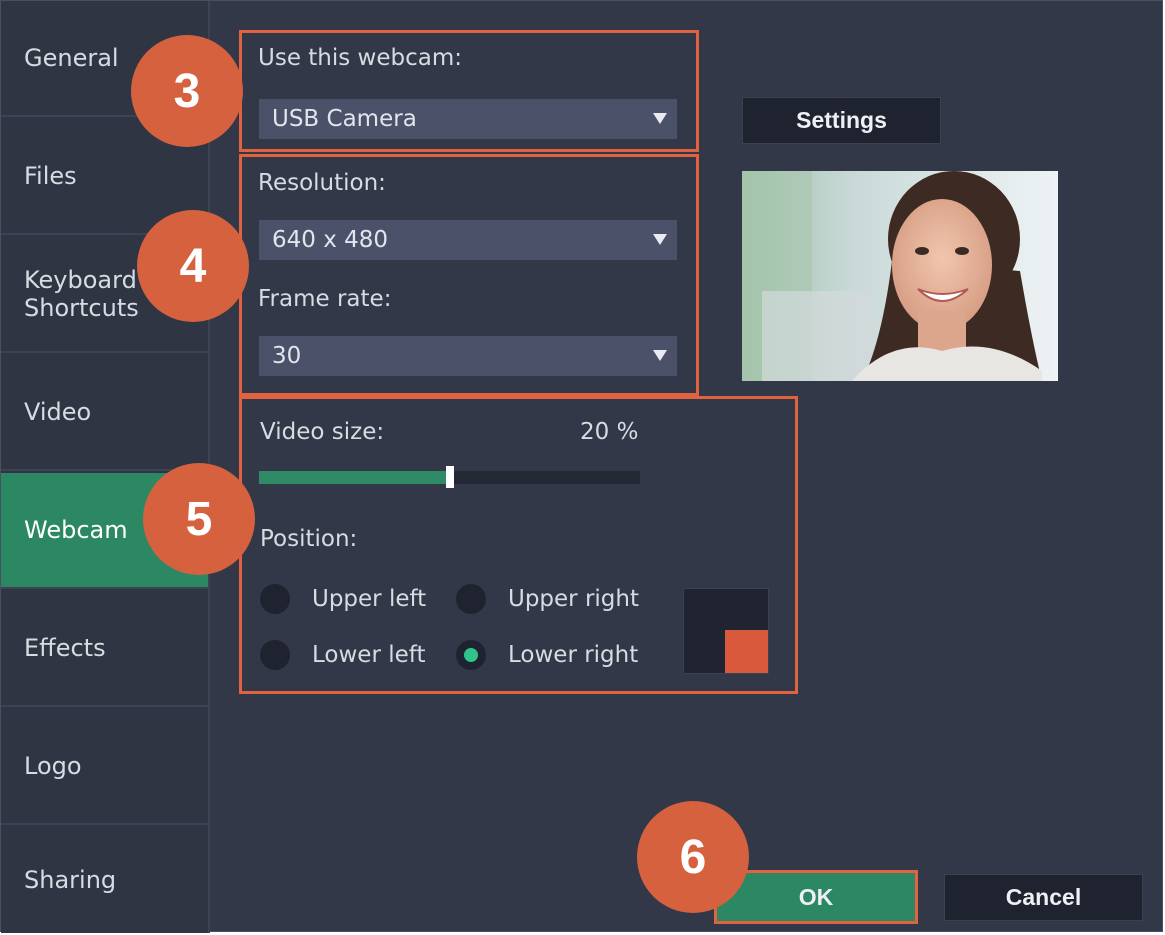 The image size is (1165, 935). I want to click on sidebar-item-logo: Logo, so click(104, 767).